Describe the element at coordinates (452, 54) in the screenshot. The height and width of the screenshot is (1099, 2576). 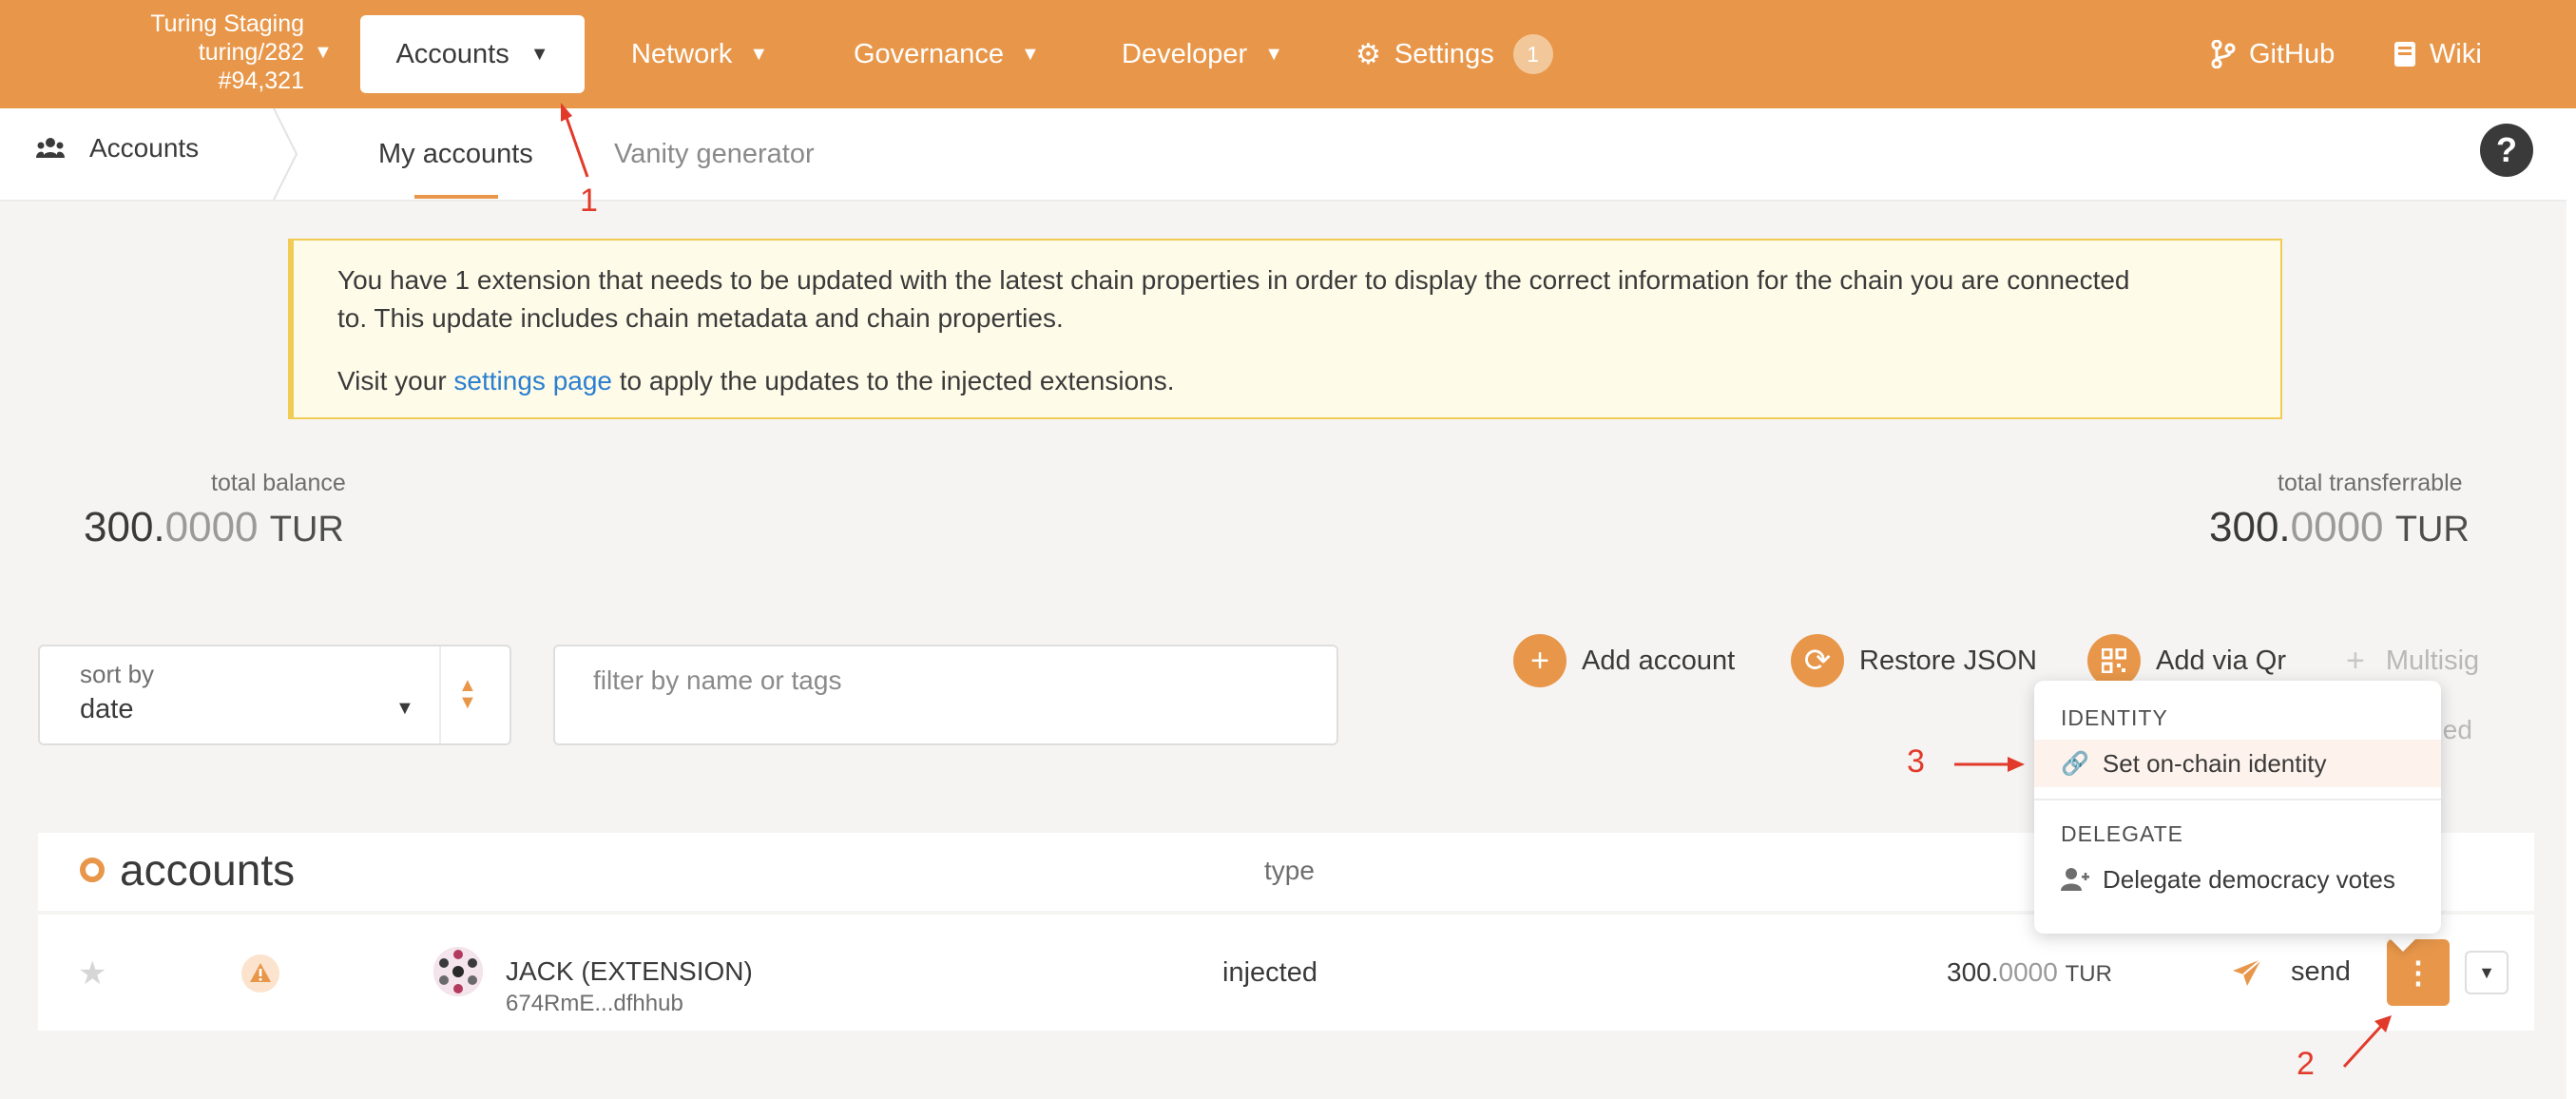
I see `nav-accounts-label: Accounts` at that location.